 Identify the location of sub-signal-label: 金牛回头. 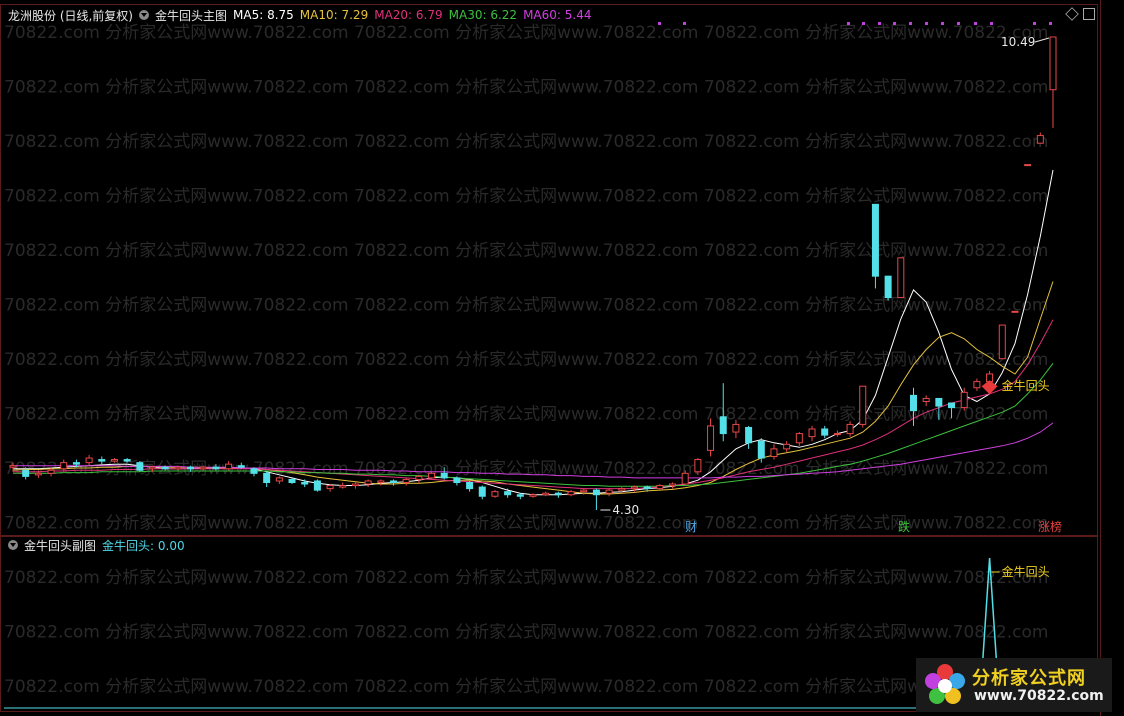
(1026, 571).